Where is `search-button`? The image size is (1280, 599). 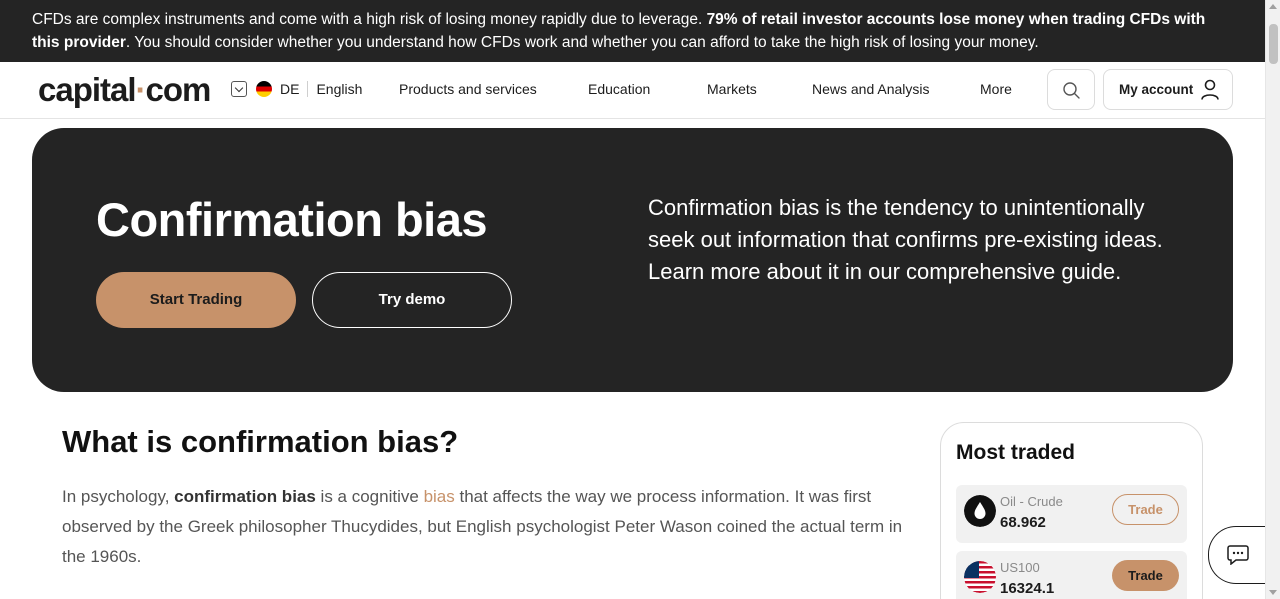
search-button is located at coordinates (1071, 89).